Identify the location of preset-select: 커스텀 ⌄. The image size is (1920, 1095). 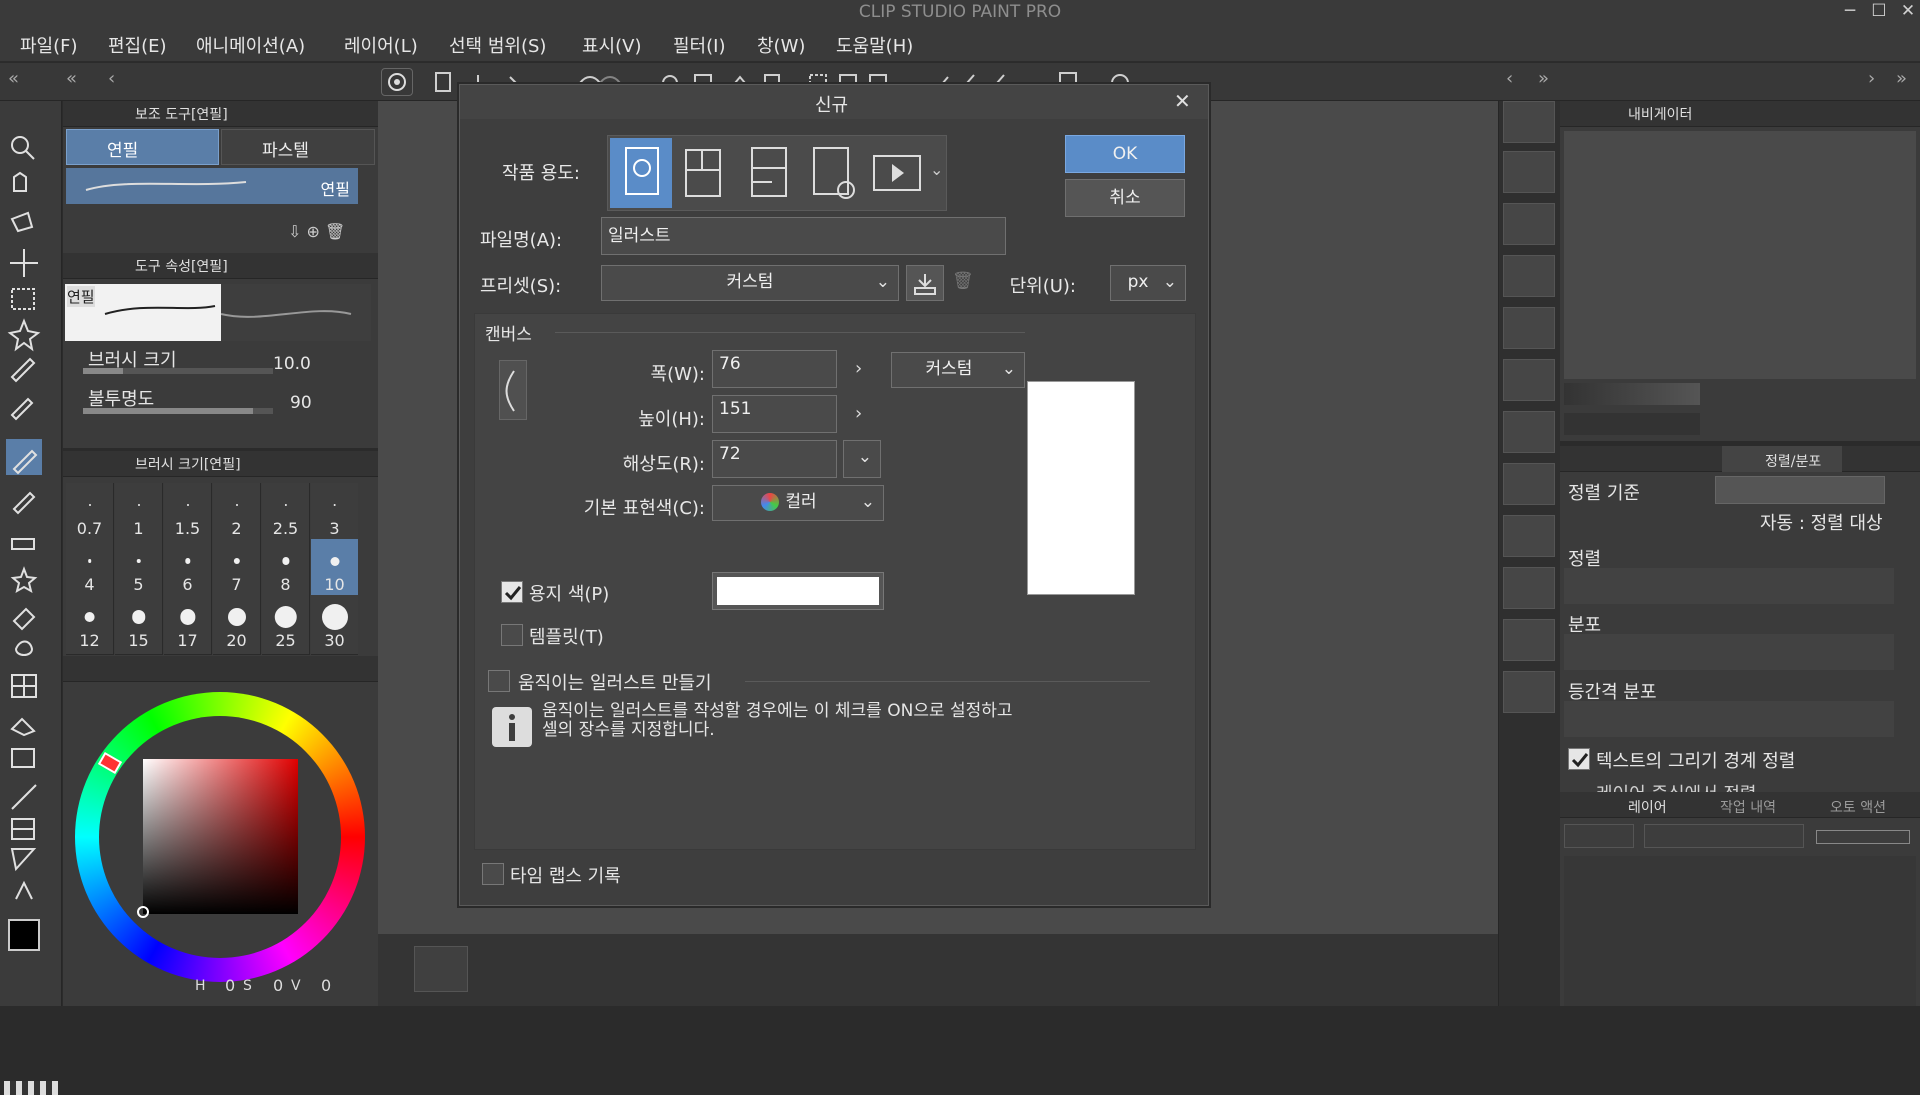
(750, 283).